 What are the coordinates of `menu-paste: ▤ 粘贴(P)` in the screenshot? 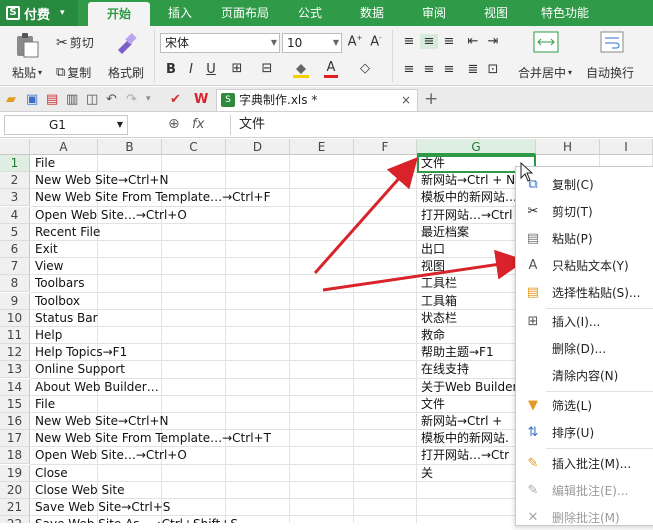 It's located at (584, 239).